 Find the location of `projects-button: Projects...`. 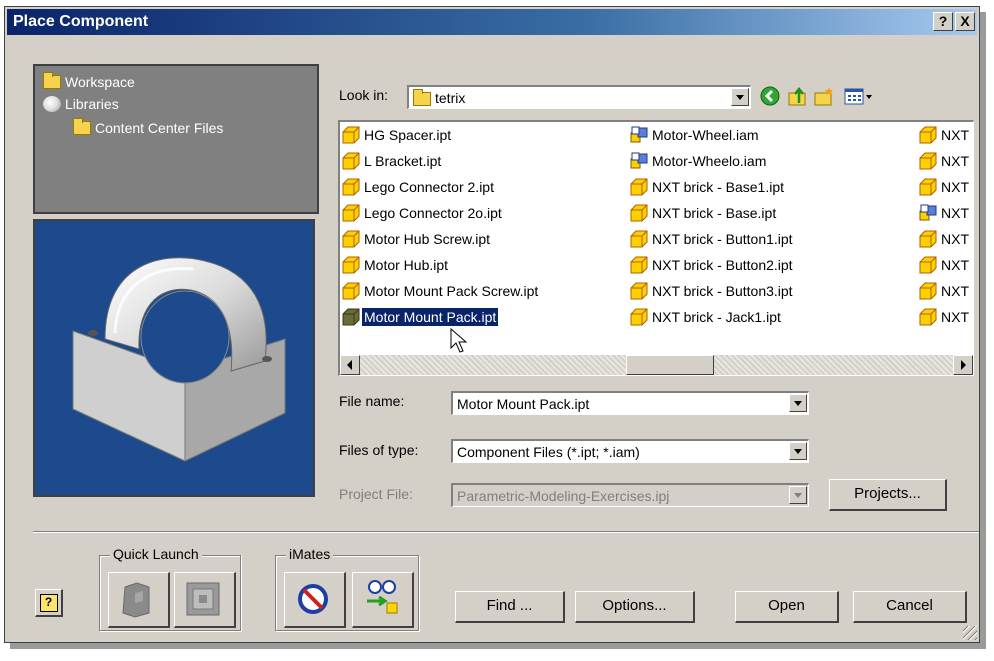

projects-button: Projects... is located at coordinates (888, 495).